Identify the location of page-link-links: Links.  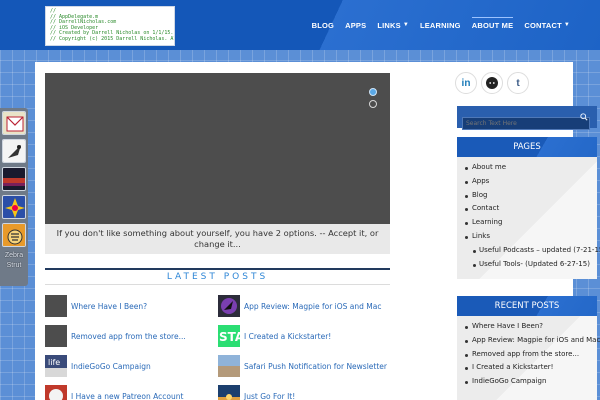
(529, 237).